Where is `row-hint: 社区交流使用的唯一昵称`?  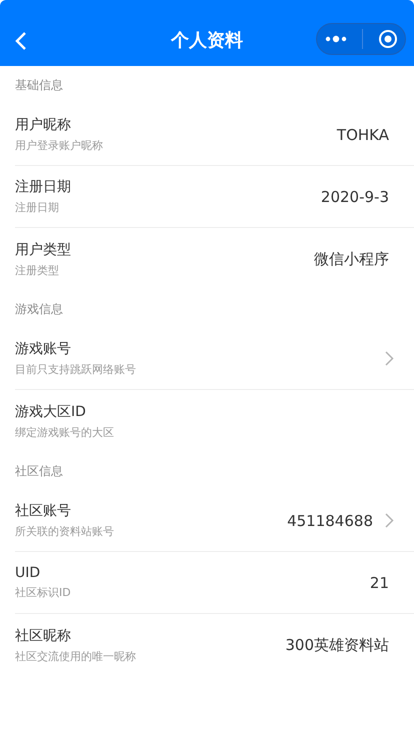
row-hint: 社区交流使用的唯一昵称 is located at coordinates (76, 656).